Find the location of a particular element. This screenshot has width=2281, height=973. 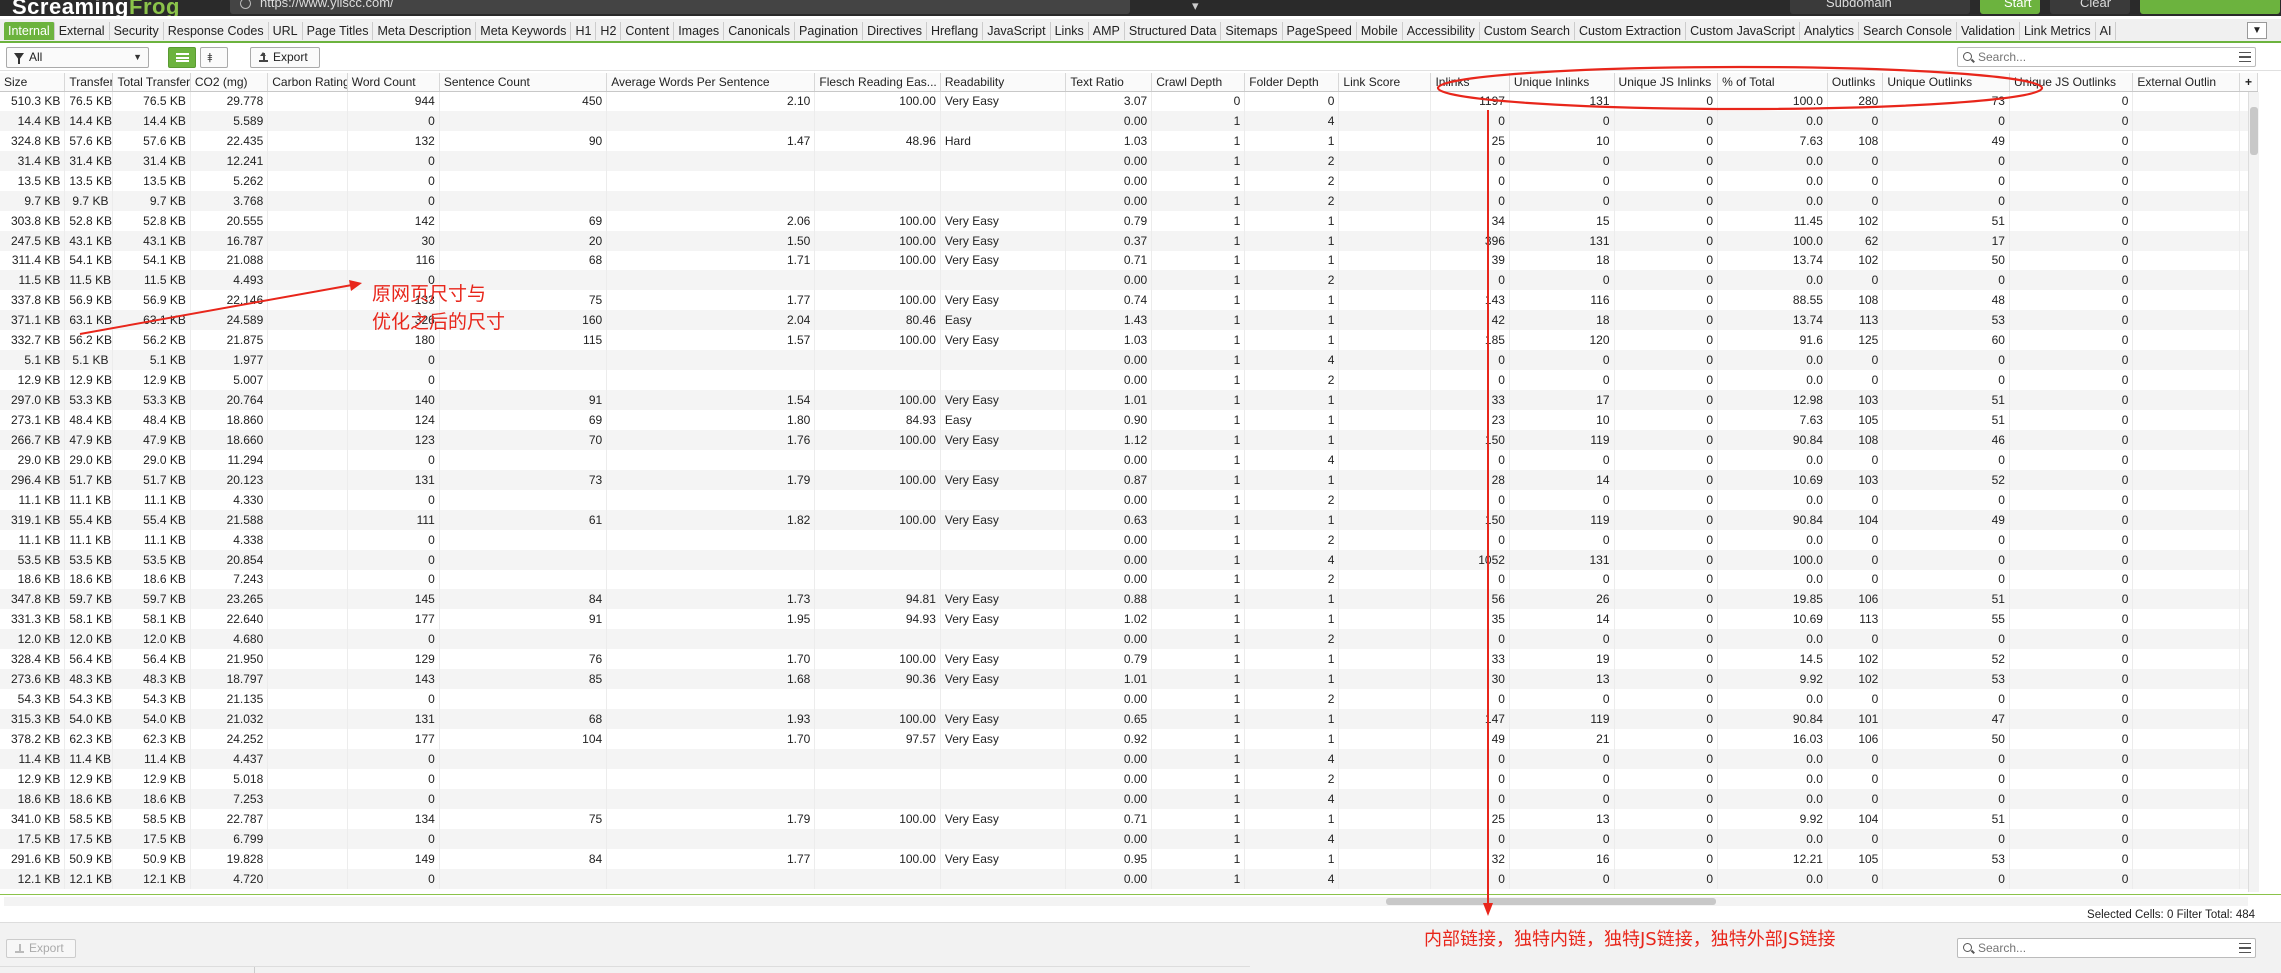

table-cell: 5.007 is located at coordinates (229, 380).